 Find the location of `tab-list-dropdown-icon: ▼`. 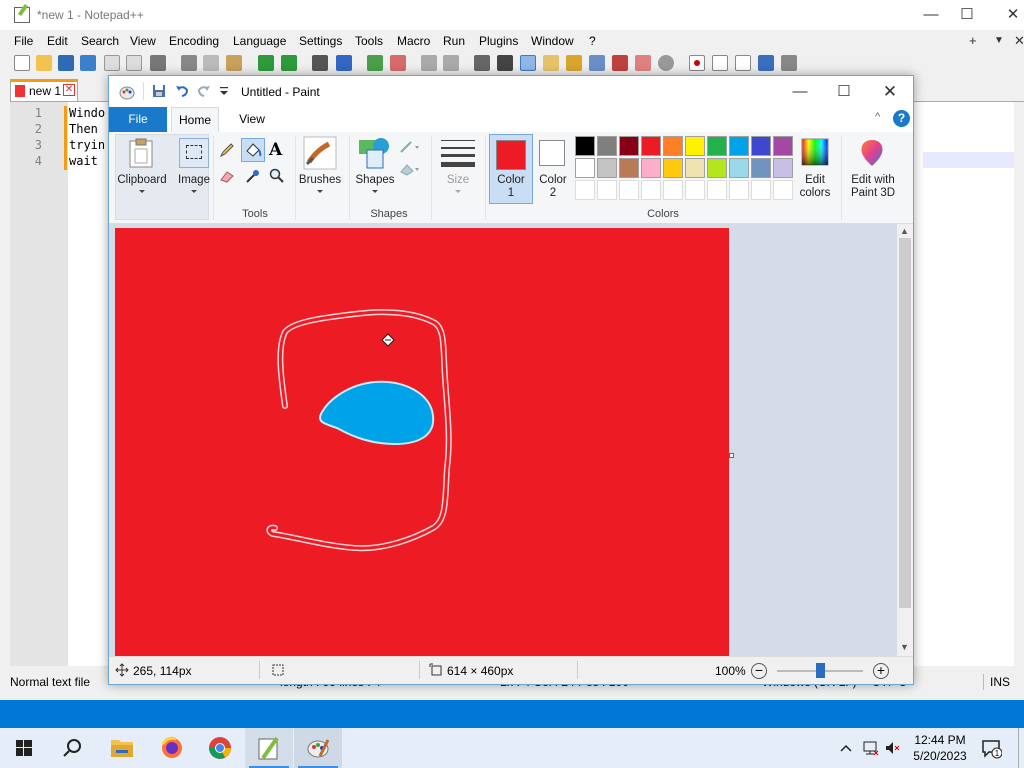

tab-list-dropdown-icon: ▼ is located at coordinates (999, 40).